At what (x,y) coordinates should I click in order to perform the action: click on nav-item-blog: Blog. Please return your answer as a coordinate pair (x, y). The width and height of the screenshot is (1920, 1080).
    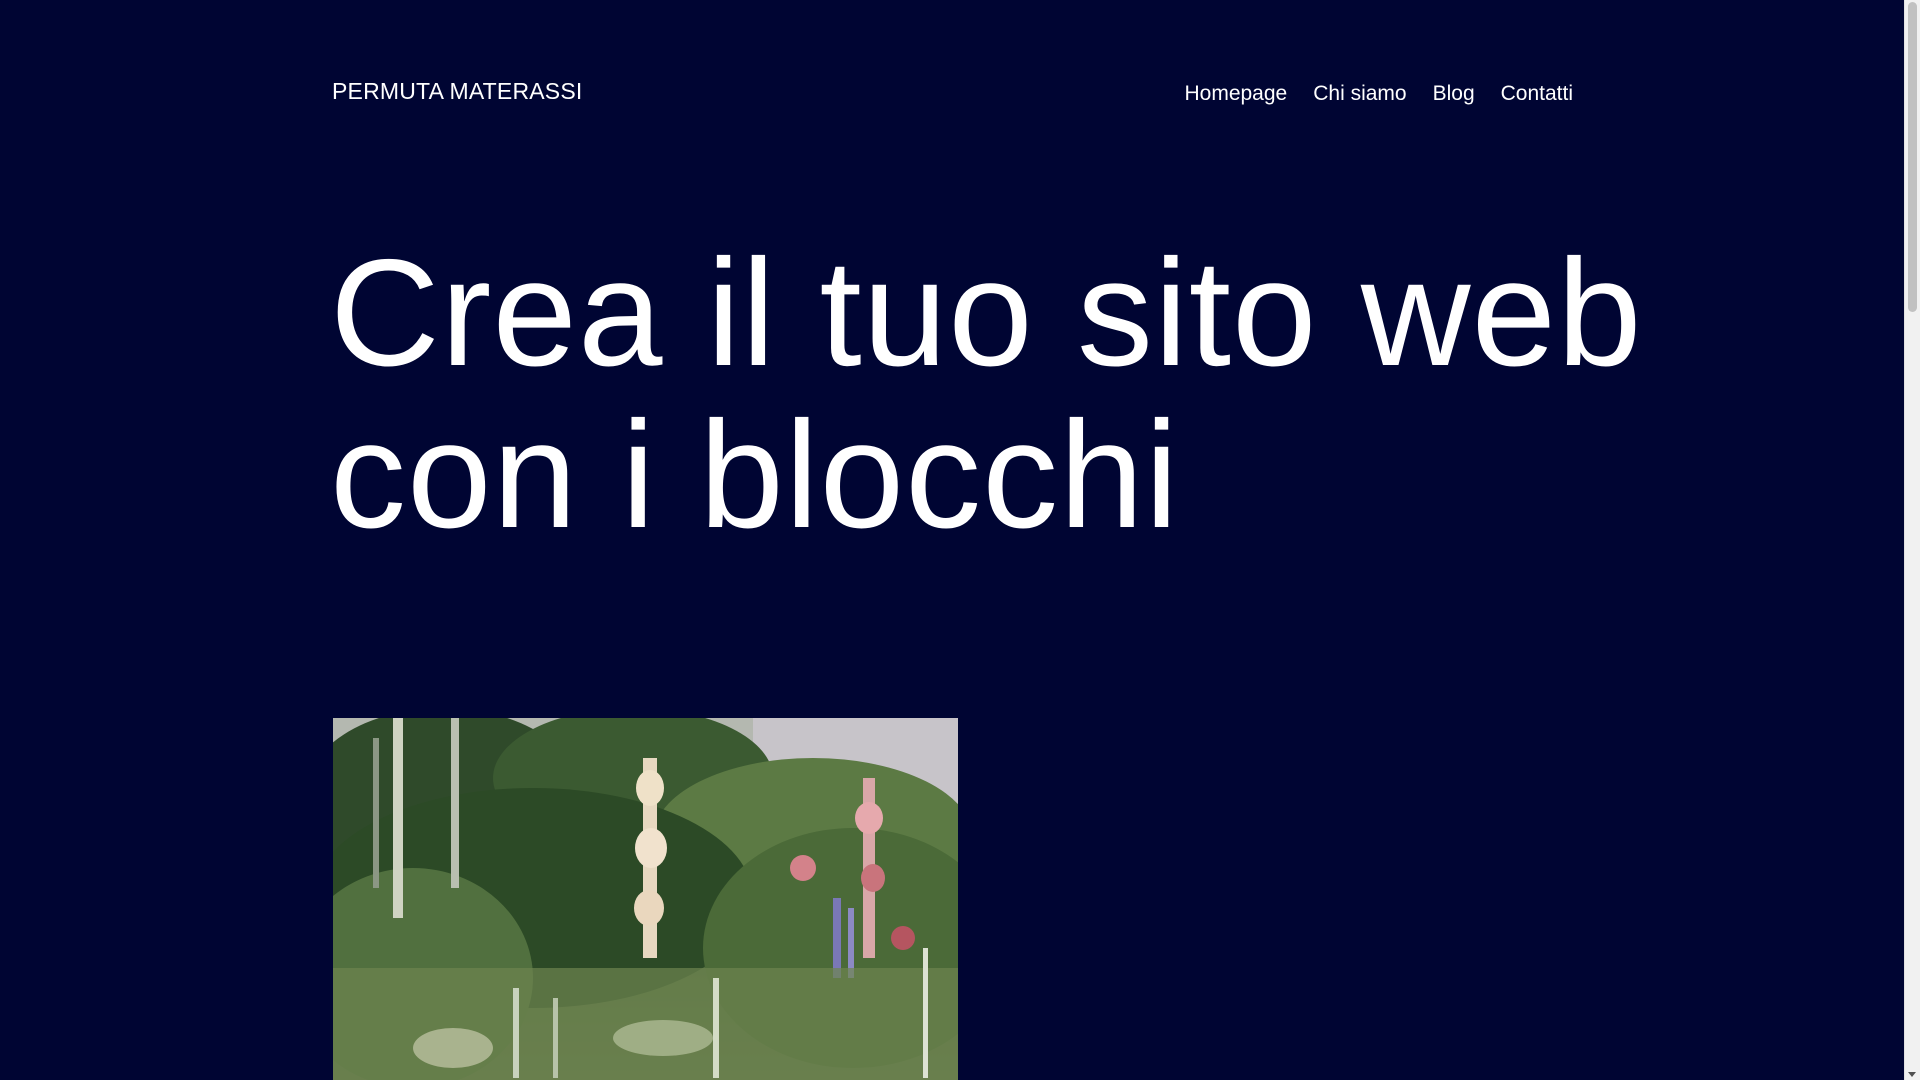
    Looking at the image, I should click on (1454, 94).